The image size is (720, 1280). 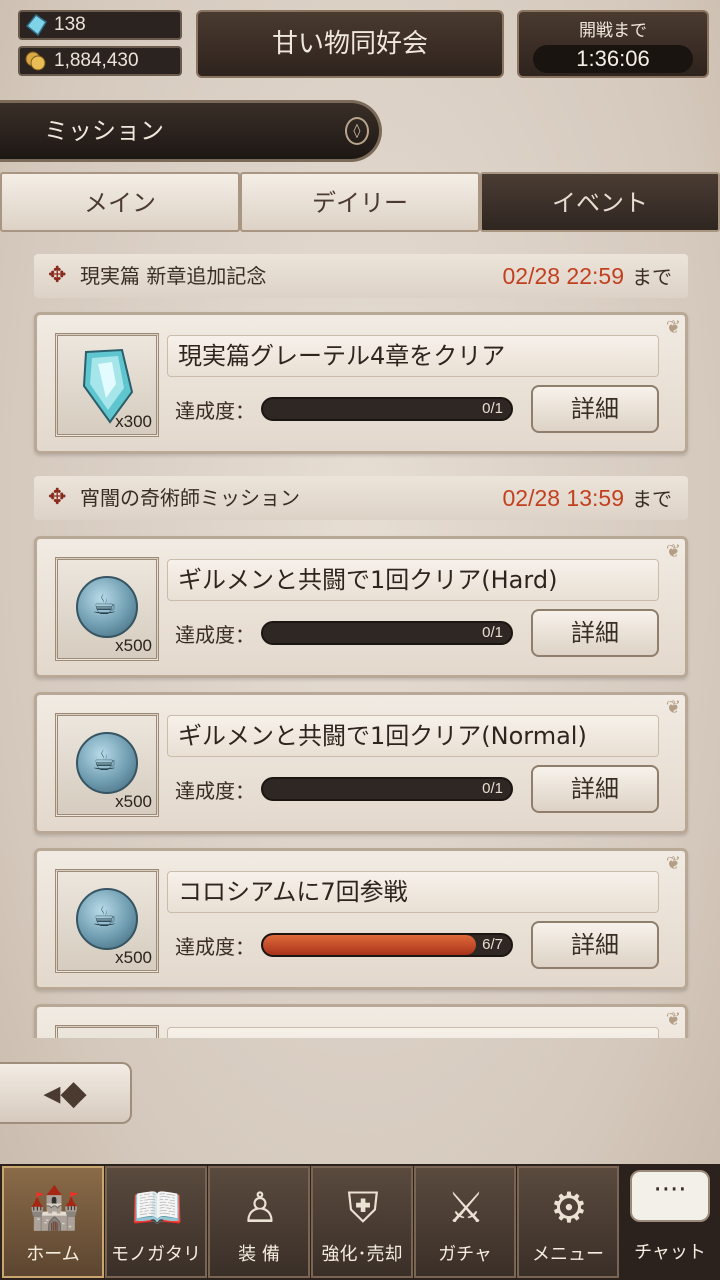 What do you see at coordinates (260, 1207) in the screenshot?
I see `equipment-icon: ♙` at bounding box center [260, 1207].